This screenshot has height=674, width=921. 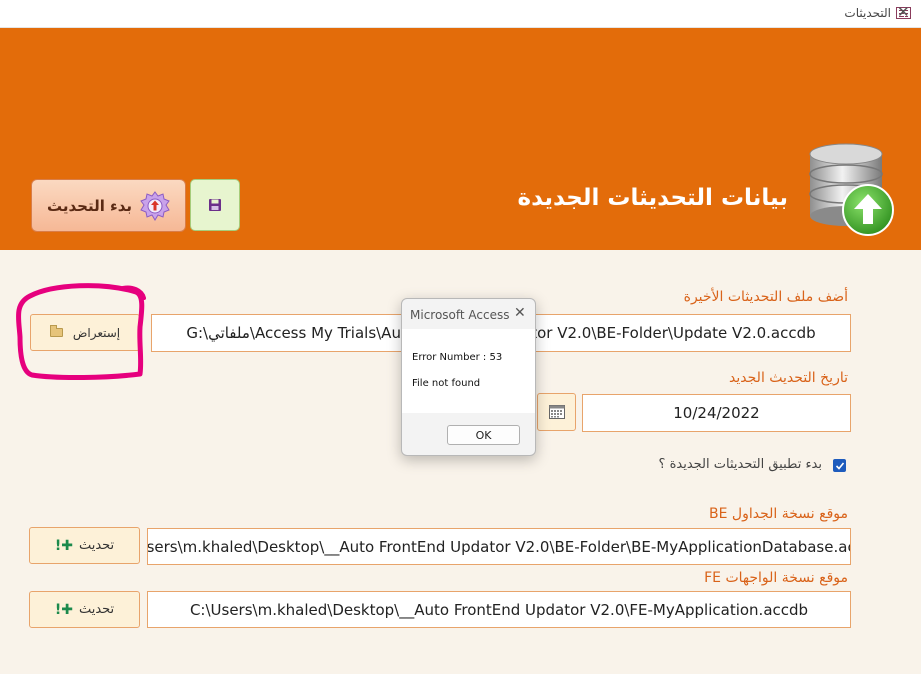 I want to click on window-title: التحديثات, so click(x=867, y=13).